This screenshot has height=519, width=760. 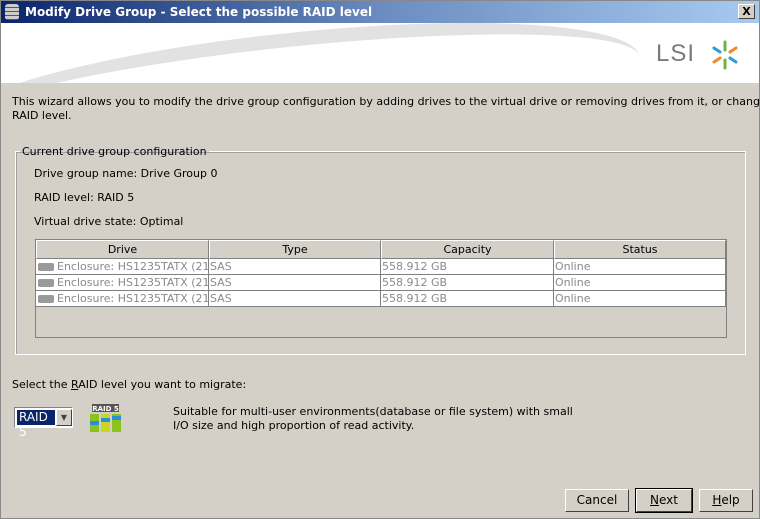 What do you see at coordinates (746, 11) in the screenshot?
I see `close-button: X` at bounding box center [746, 11].